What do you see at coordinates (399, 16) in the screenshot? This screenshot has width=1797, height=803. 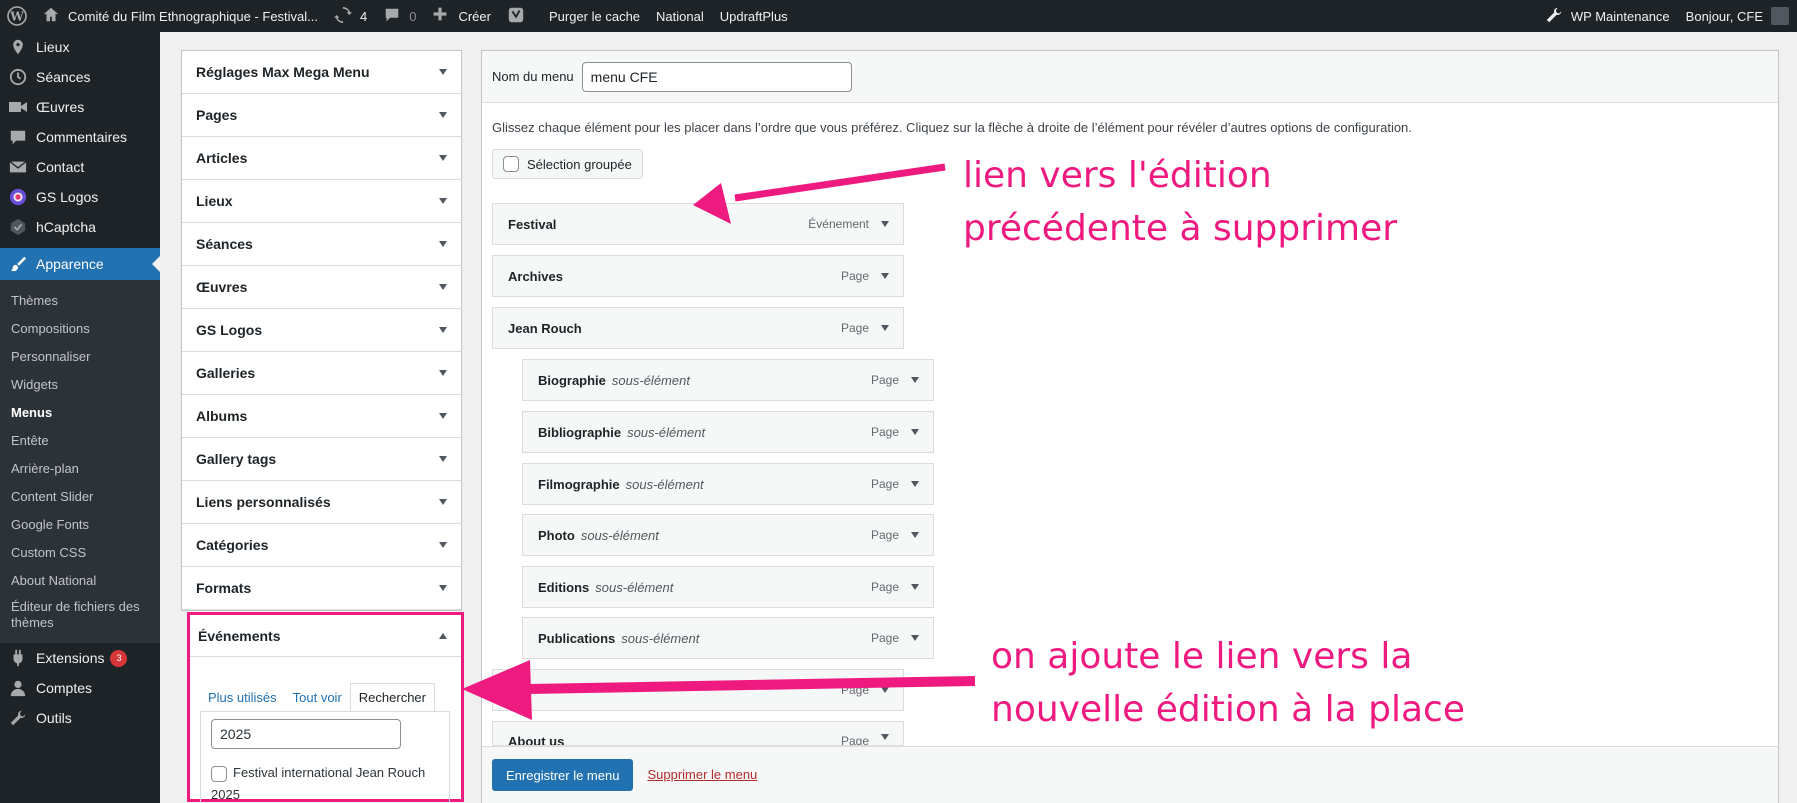 I see `comments-link: 0` at bounding box center [399, 16].